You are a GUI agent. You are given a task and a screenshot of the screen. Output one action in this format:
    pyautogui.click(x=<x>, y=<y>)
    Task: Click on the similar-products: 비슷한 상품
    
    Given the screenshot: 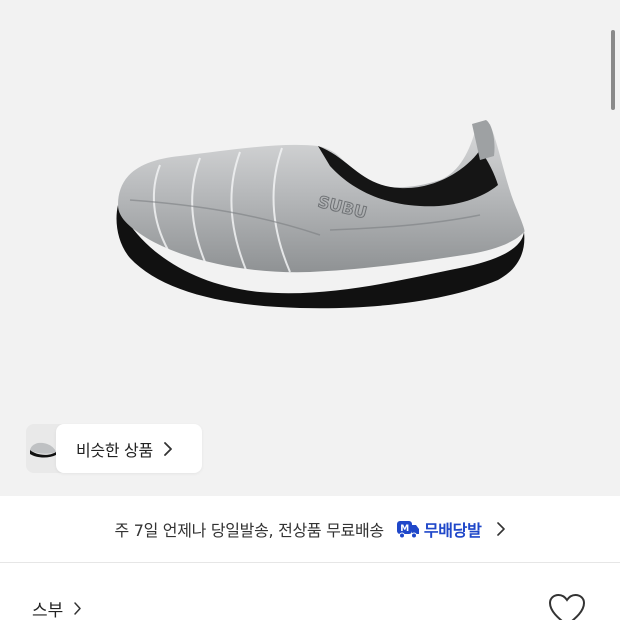 What is the action you would take?
    pyautogui.click(x=114, y=448)
    